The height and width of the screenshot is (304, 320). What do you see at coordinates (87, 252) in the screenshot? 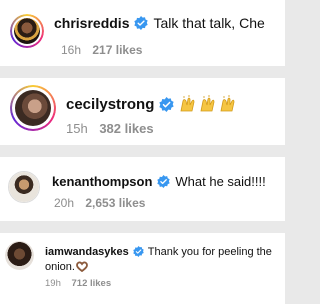
I see `username: iamwandasykes` at bounding box center [87, 252].